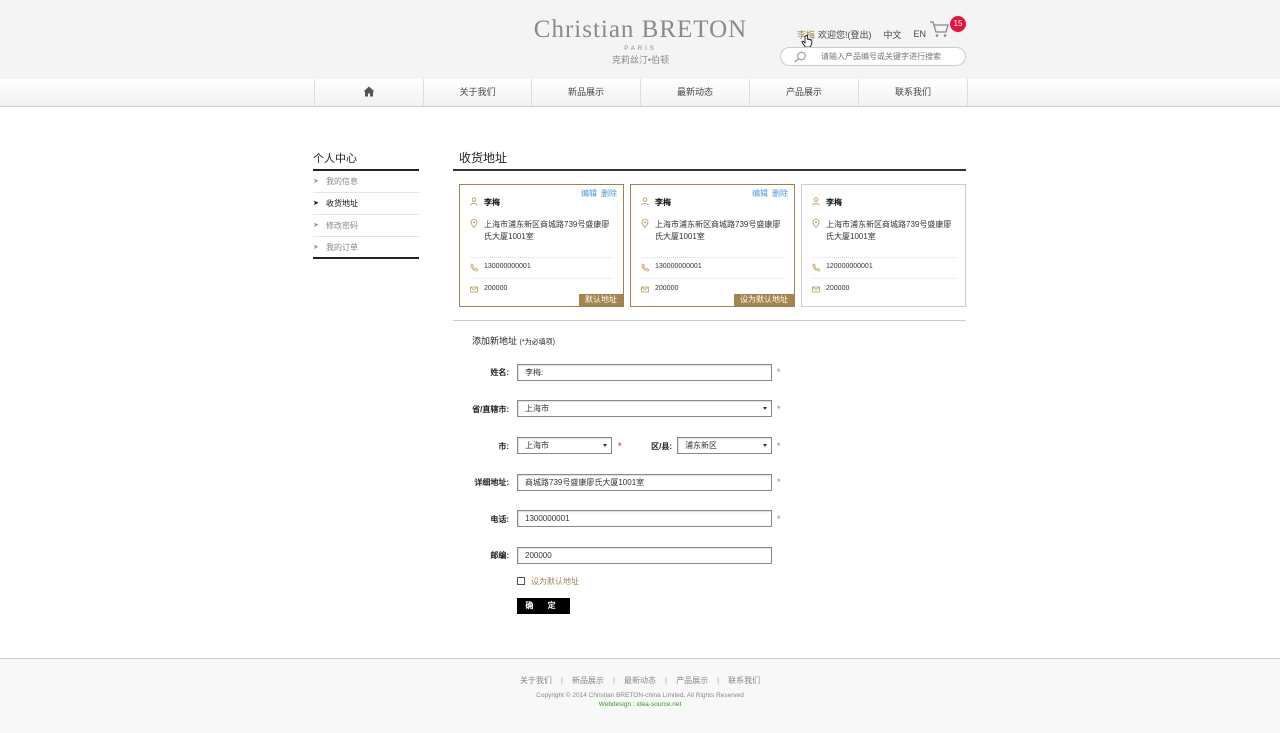 The image size is (1280, 733). What do you see at coordinates (692, 680) in the screenshot?
I see `footer-link-products: 产品展示` at bounding box center [692, 680].